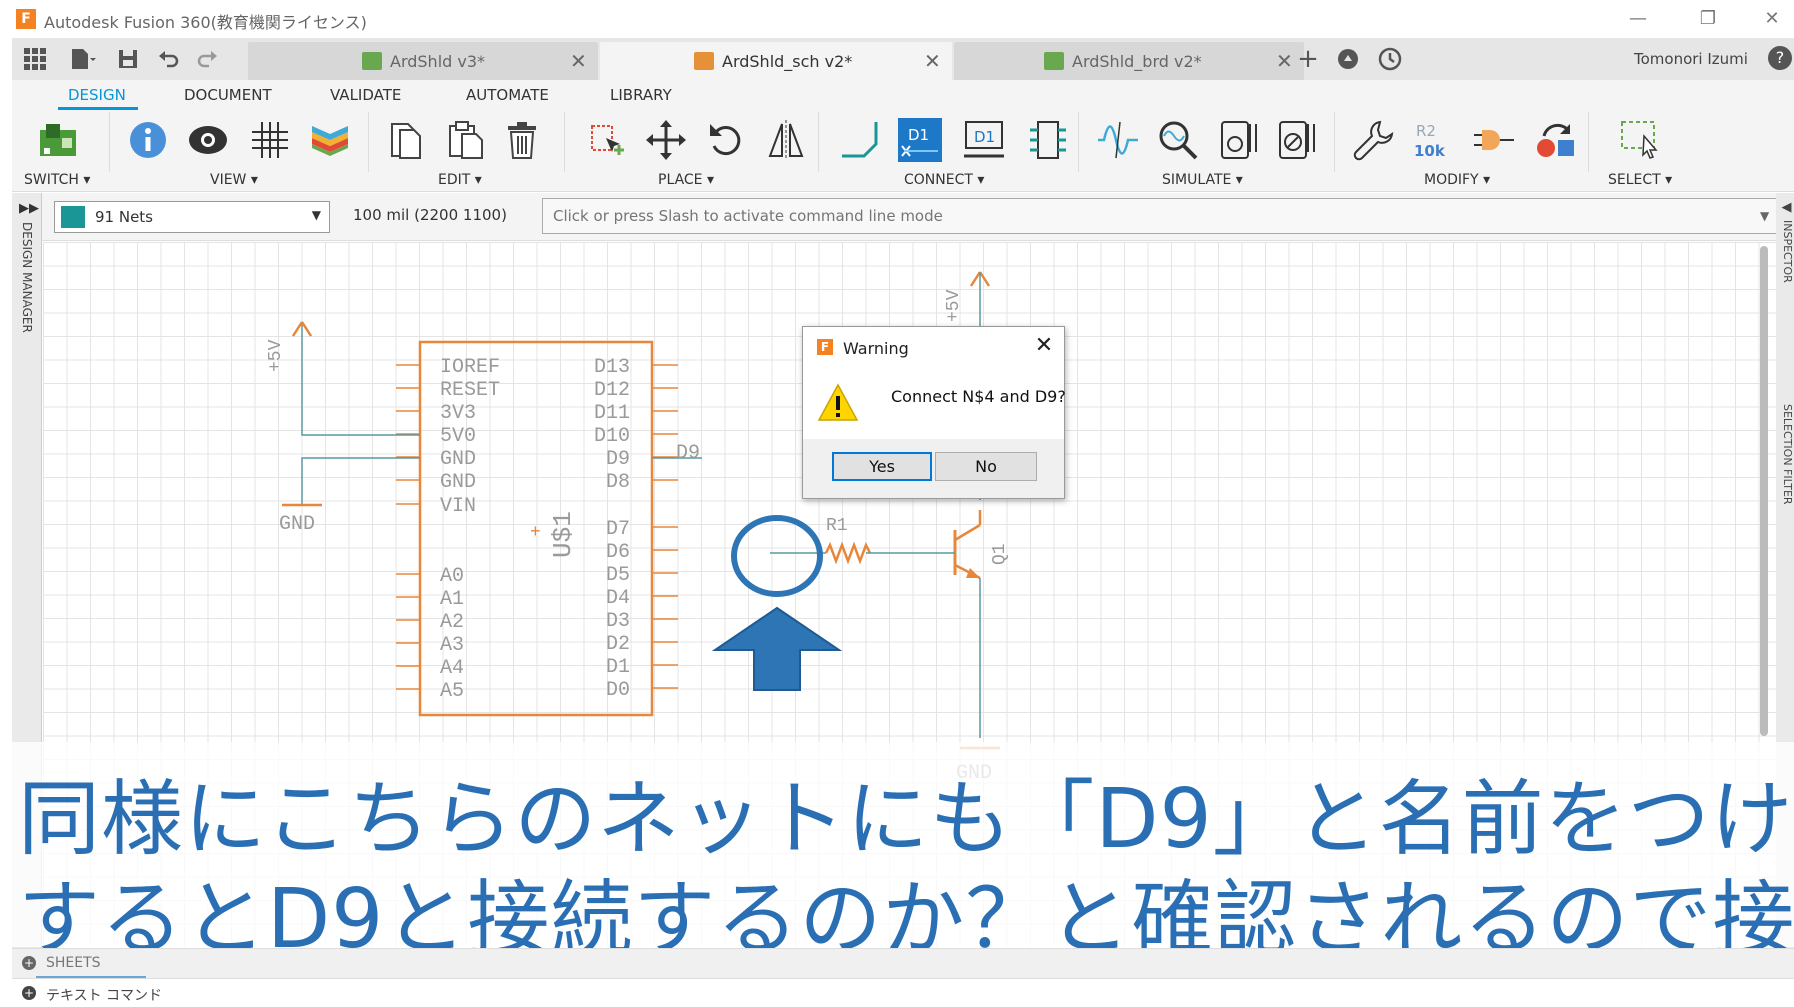 The width and height of the screenshot is (1794, 1007). I want to click on ribbon-tab-library: LIBRARY, so click(641, 95).